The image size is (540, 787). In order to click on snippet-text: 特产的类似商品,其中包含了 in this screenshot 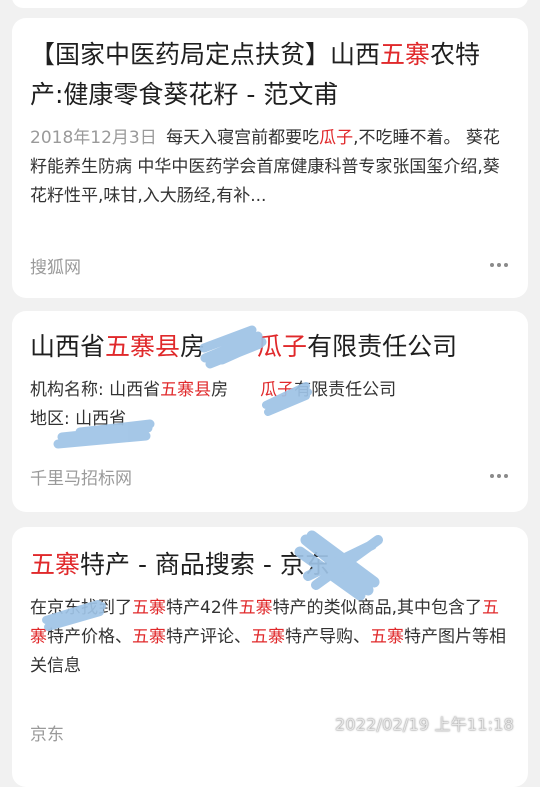, I will do `click(377, 608)`.